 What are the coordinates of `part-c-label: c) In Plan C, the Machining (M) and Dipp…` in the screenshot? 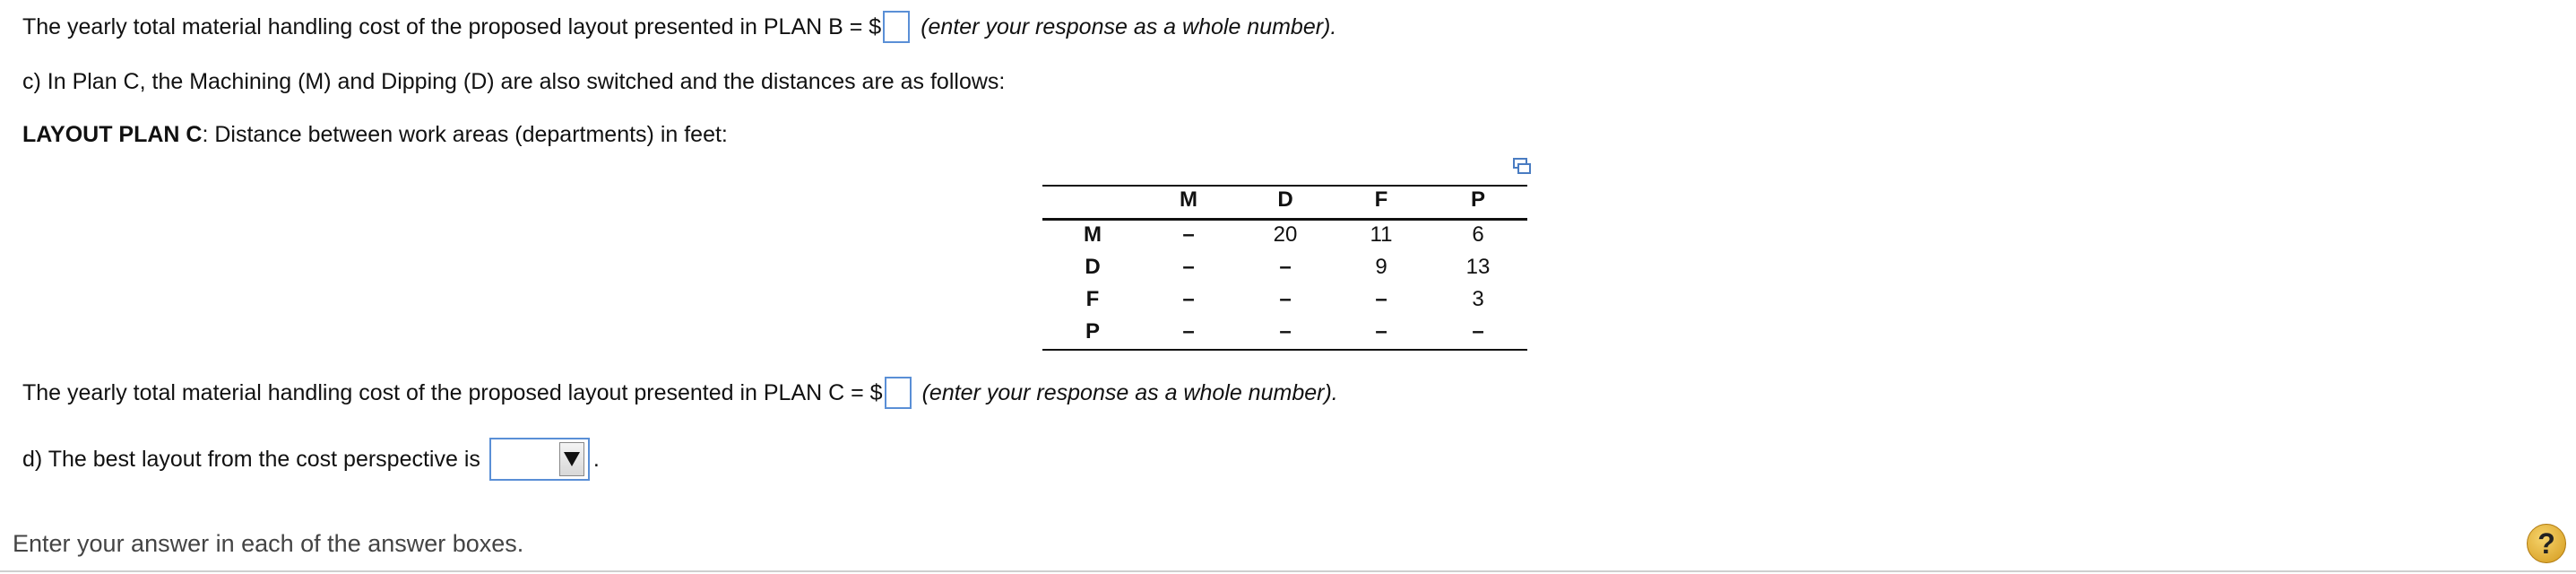 It's located at (514, 81).